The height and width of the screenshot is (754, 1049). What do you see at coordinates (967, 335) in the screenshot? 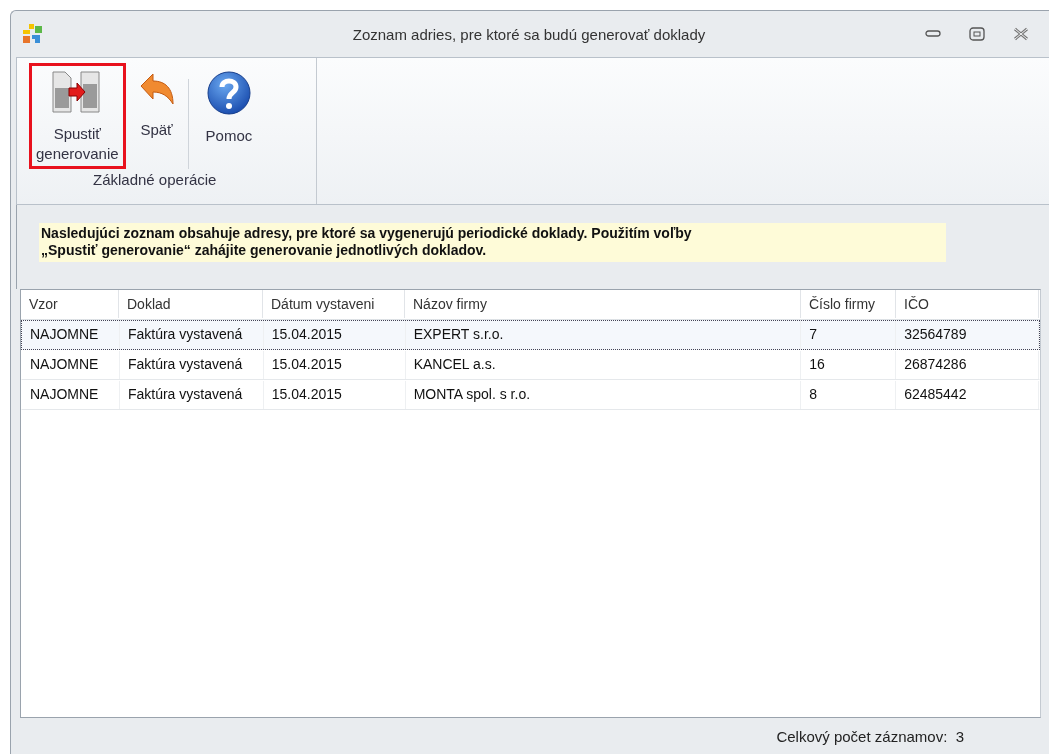
I see `table-cell: 32564789` at bounding box center [967, 335].